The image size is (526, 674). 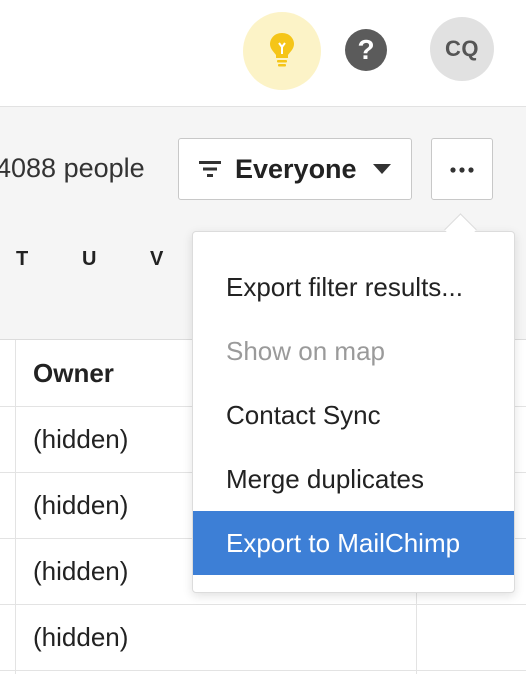 What do you see at coordinates (89, 259) in the screenshot?
I see `alphabet-filter-u: U` at bounding box center [89, 259].